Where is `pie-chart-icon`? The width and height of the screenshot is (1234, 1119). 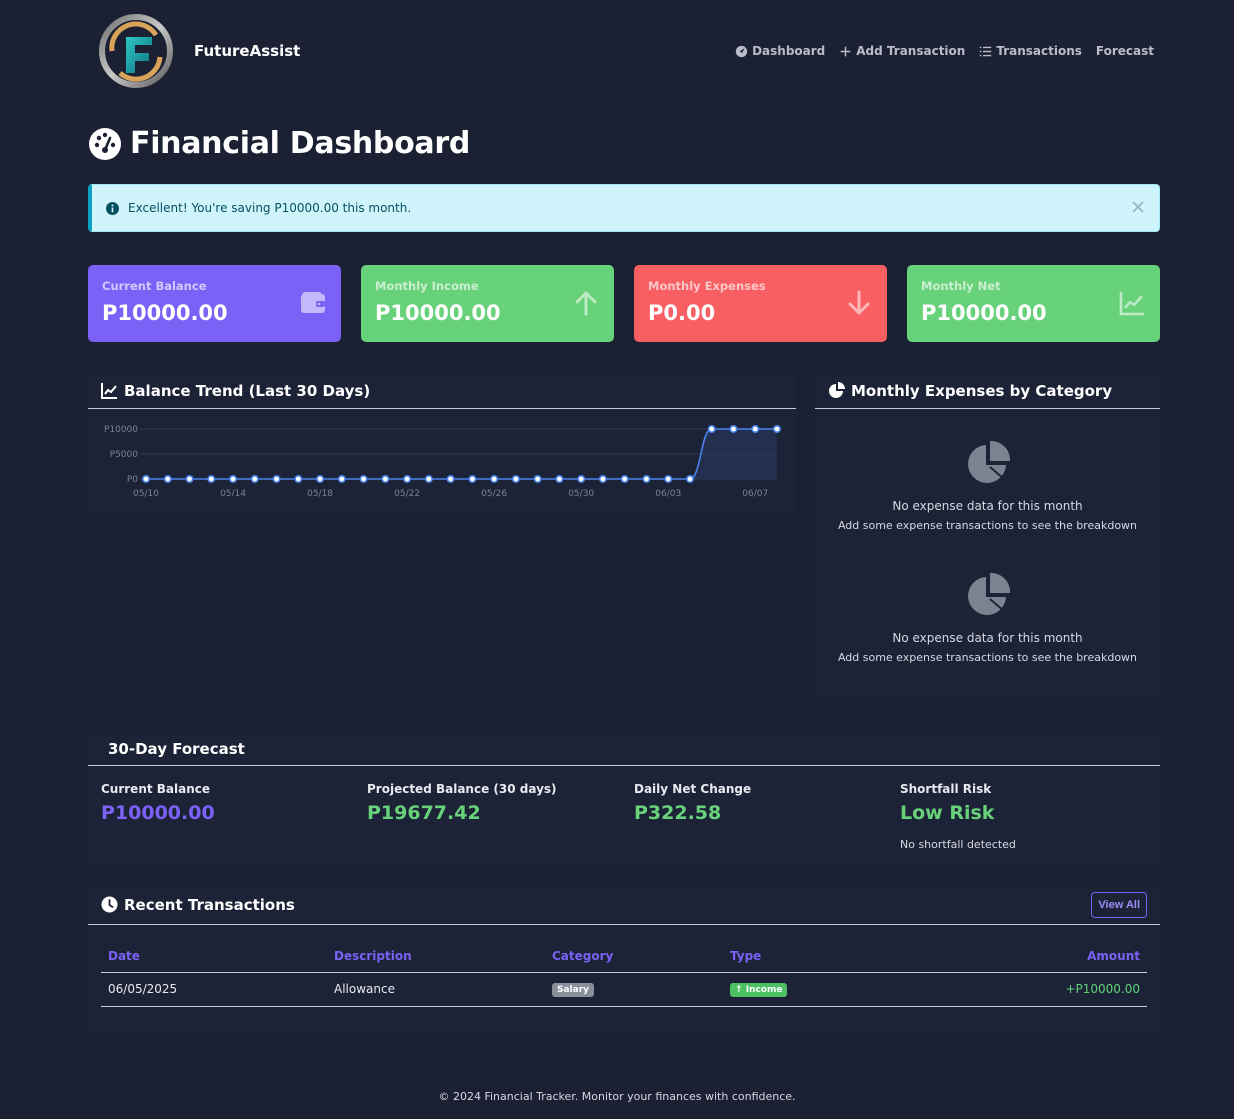 pie-chart-icon is located at coordinates (988, 593).